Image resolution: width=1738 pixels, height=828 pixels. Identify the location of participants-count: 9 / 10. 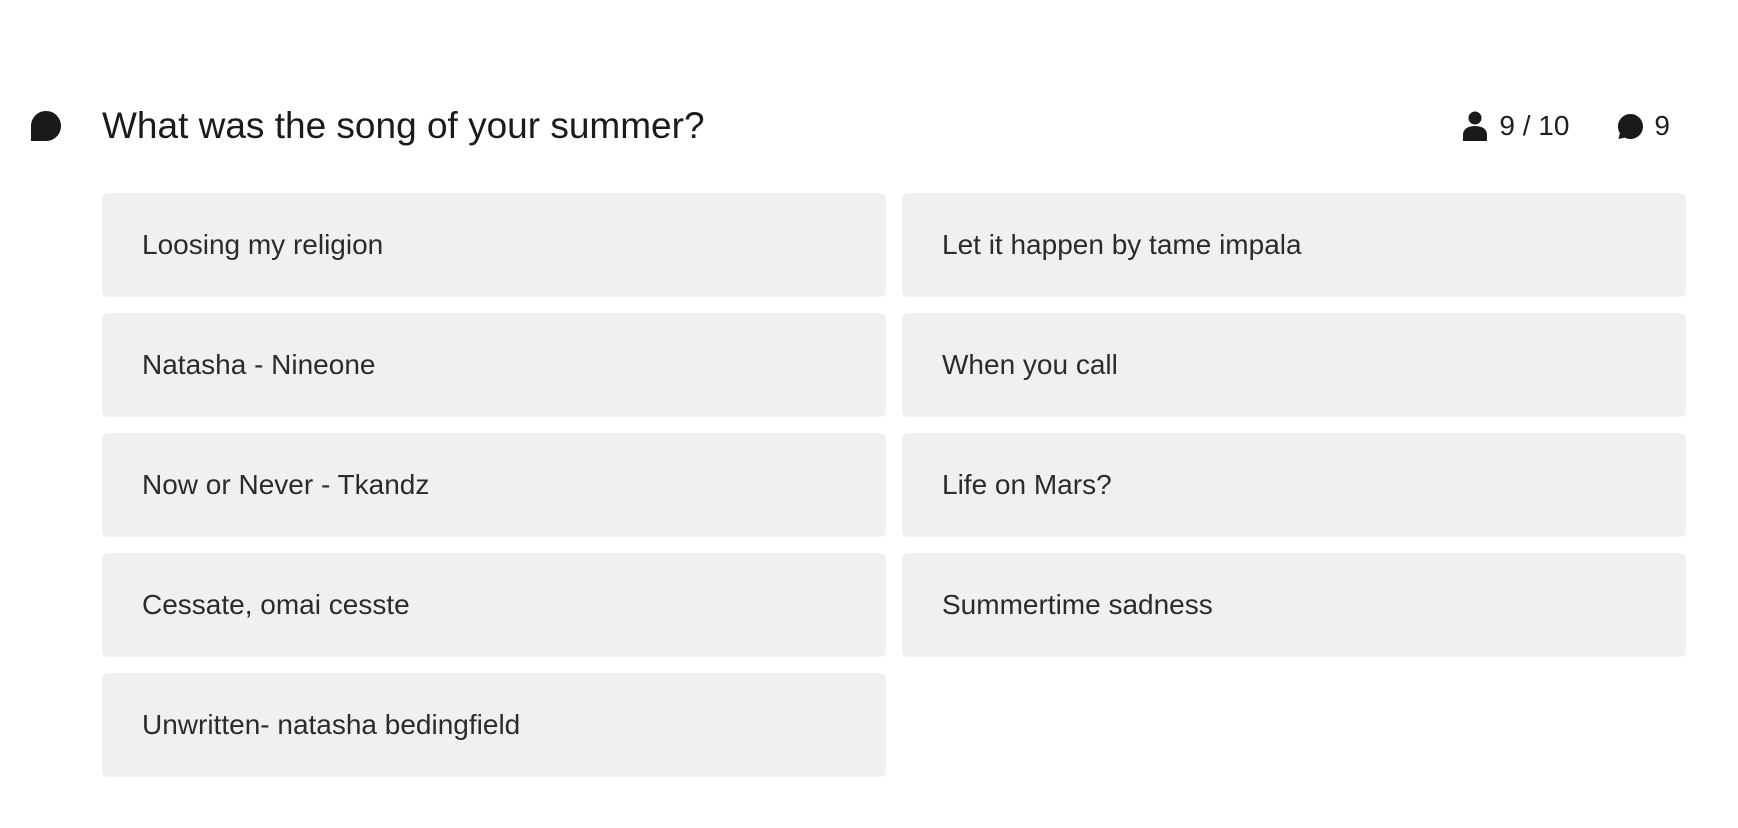
(1534, 125).